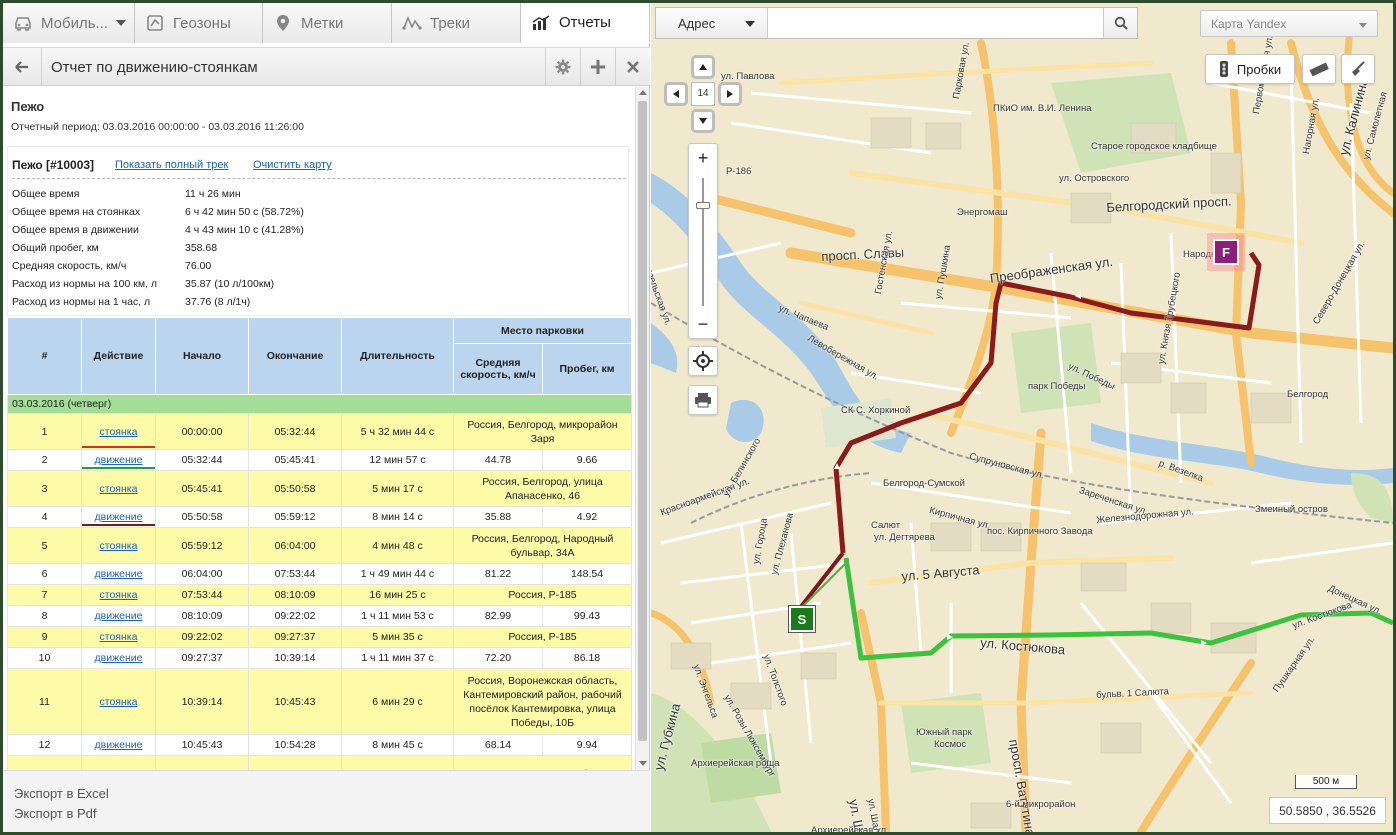 The width and height of the screenshot is (1396, 835). Describe the element at coordinates (202, 616) in the screenshot. I see `cell-start: 08:10:09` at that location.